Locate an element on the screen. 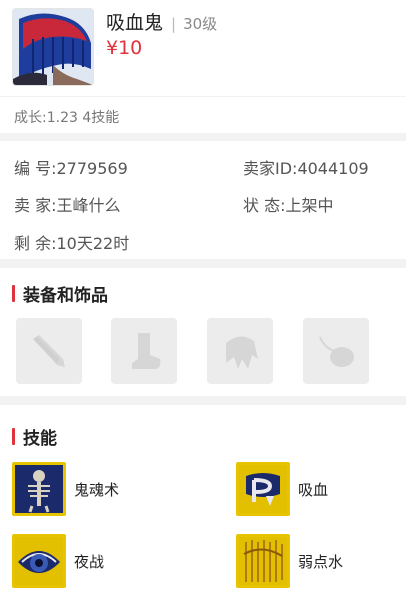 The height and width of the screenshot is (609, 406). armor-icon is located at coordinates (242, 352).